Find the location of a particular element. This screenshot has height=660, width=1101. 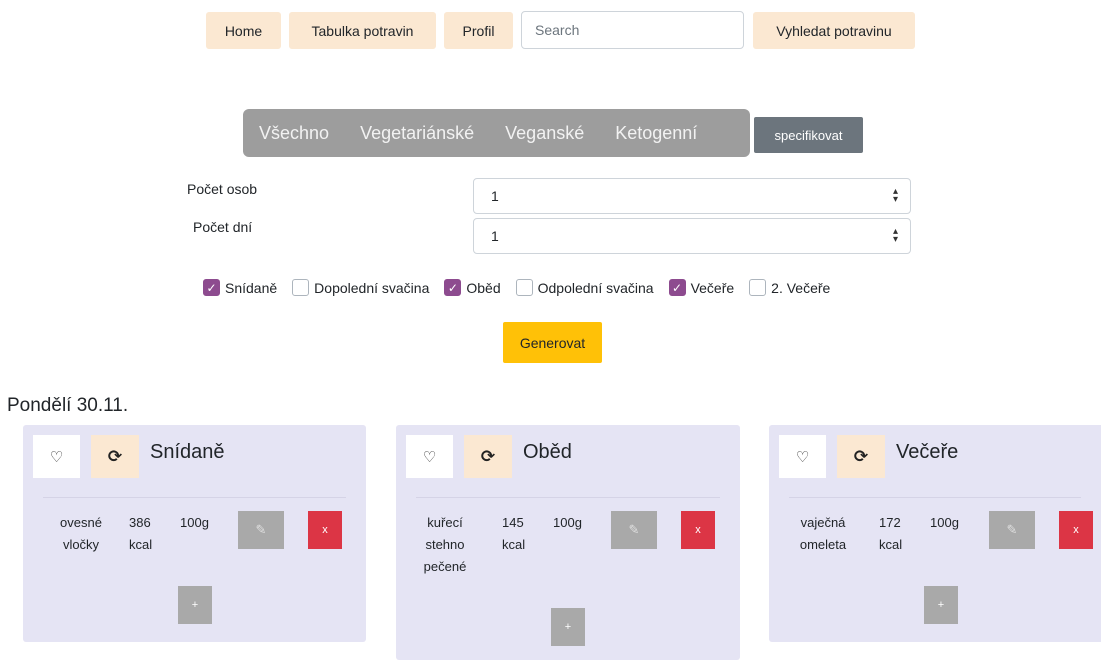

days-select: 1 ▴ ▾ is located at coordinates (692, 236).